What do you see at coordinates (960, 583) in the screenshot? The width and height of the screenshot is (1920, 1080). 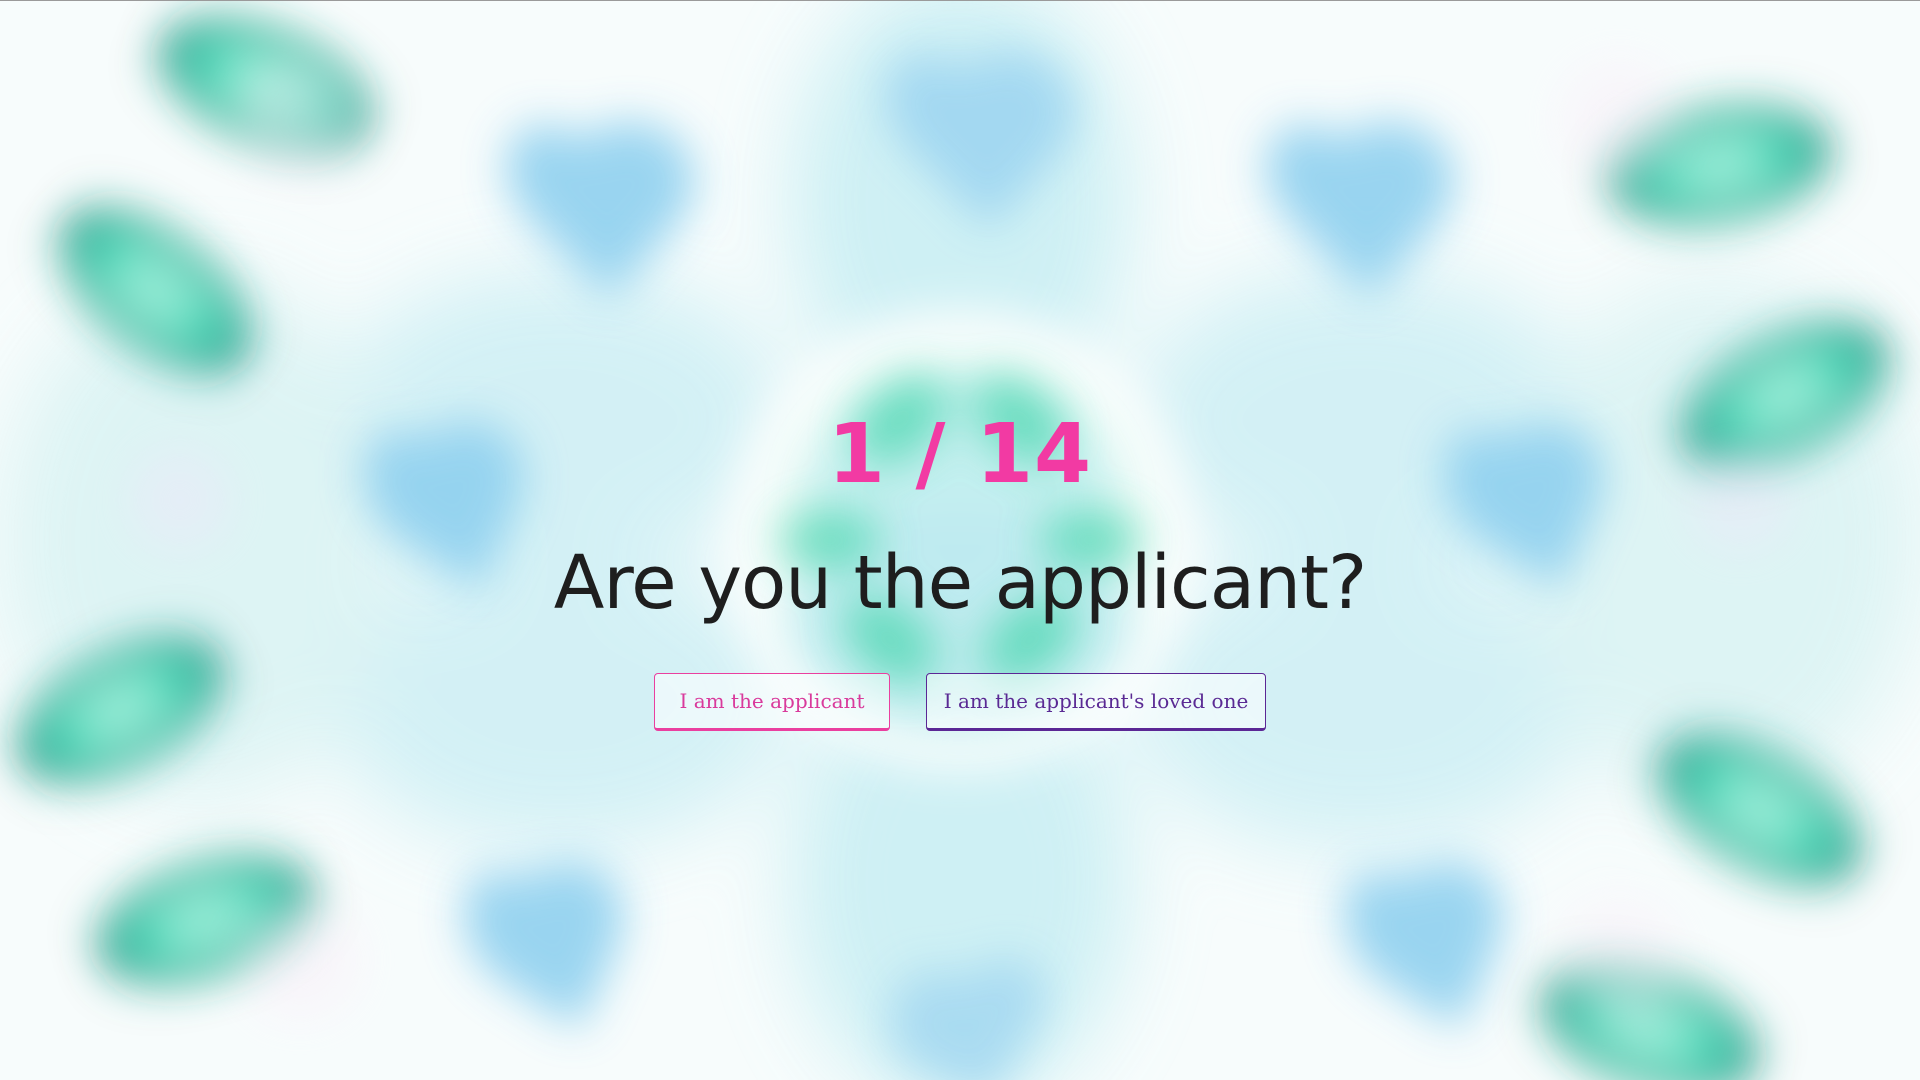 I see `question-title: Are you the applicant?` at bounding box center [960, 583].